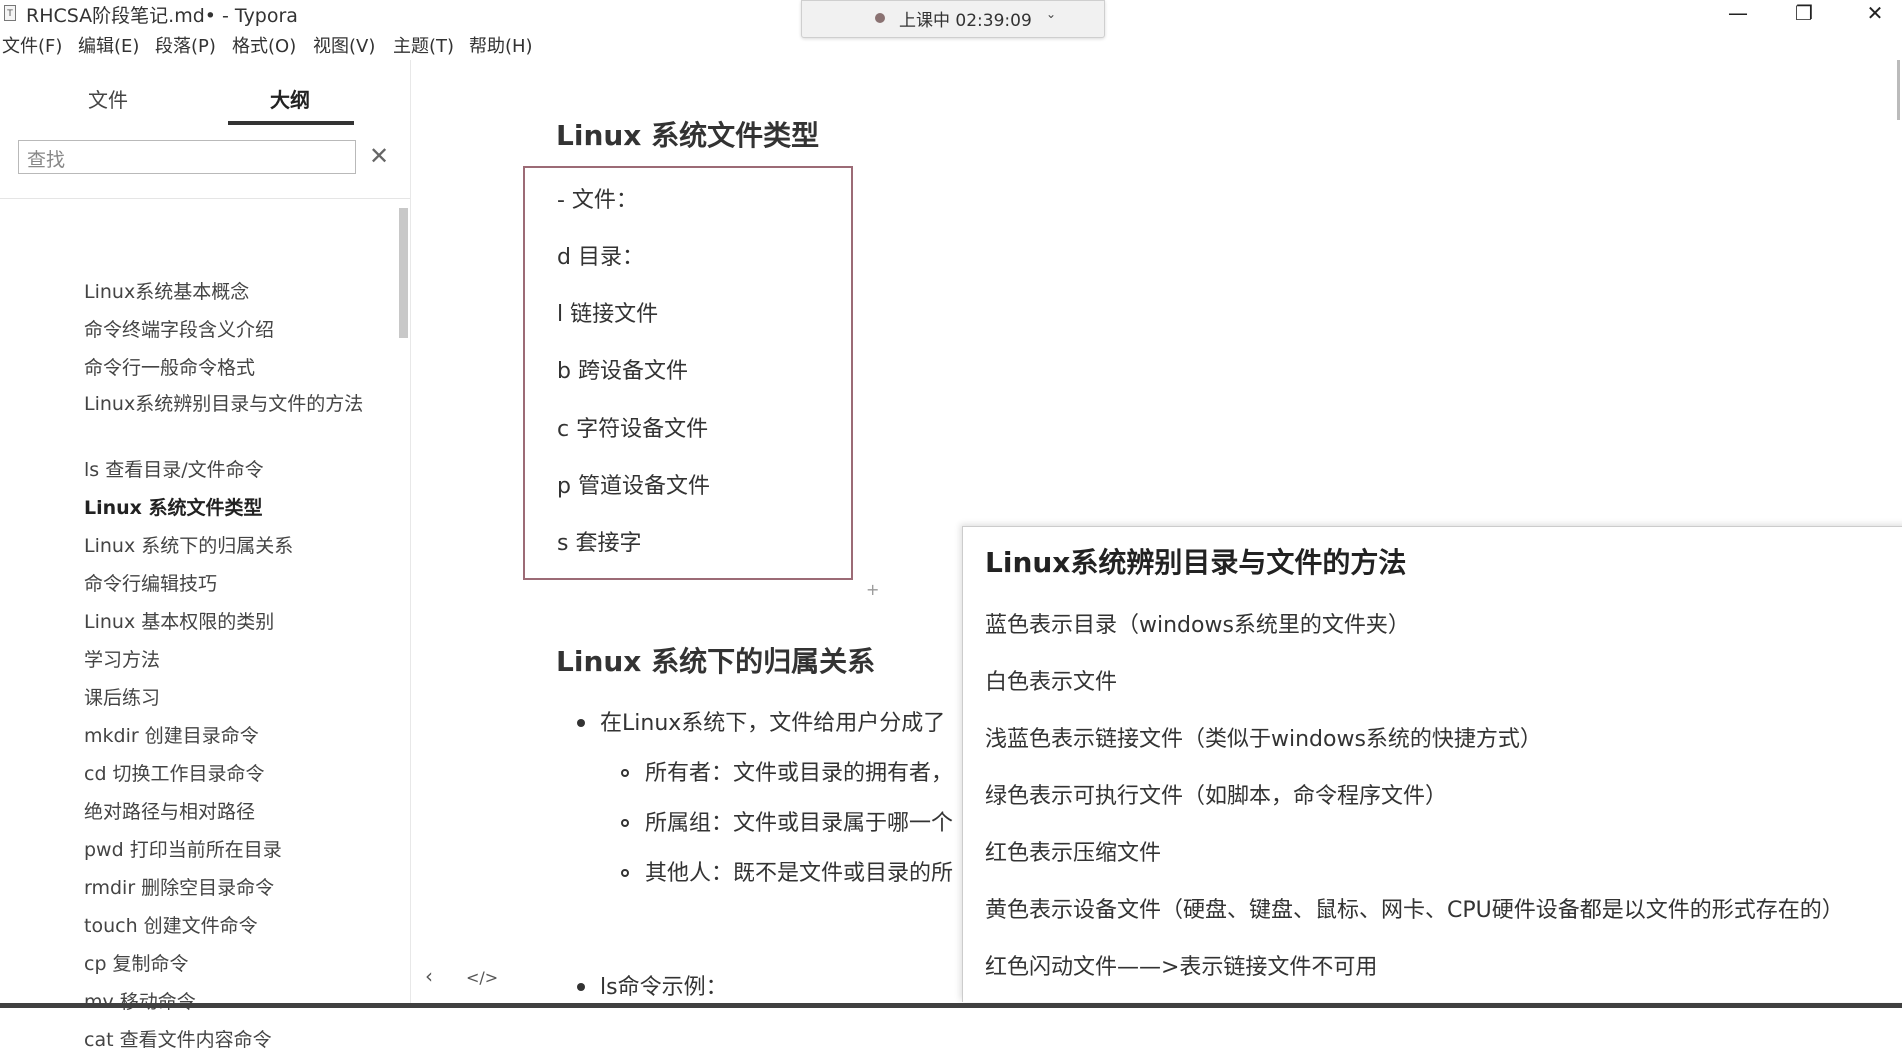 This screenshot has width=1902, height=1052. Describe the element at coordinates (1196, 562) in the screenshot. I see `note-title: Linux系统辨别目录与文件的方法` at that location.